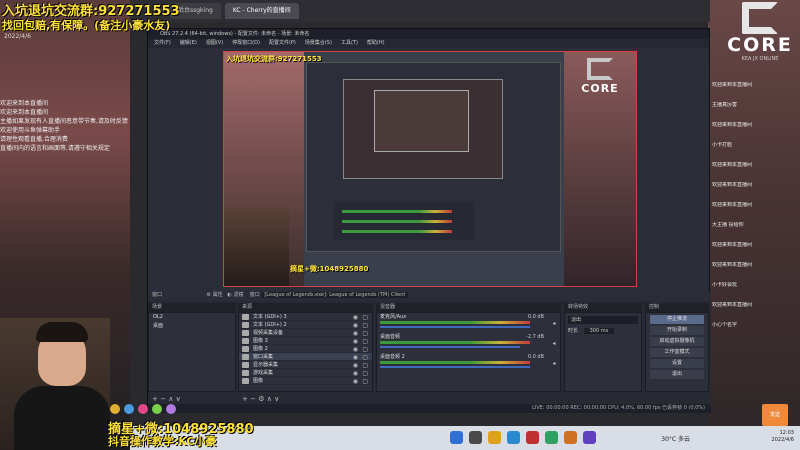 Image resolution: width=800 pixels, height=450 pixels. What do you see at coordinates (305, 373) in the screenshot?
I see `source-item: 游戏采集 ◉ ▢` at bounding box center [305, 373].